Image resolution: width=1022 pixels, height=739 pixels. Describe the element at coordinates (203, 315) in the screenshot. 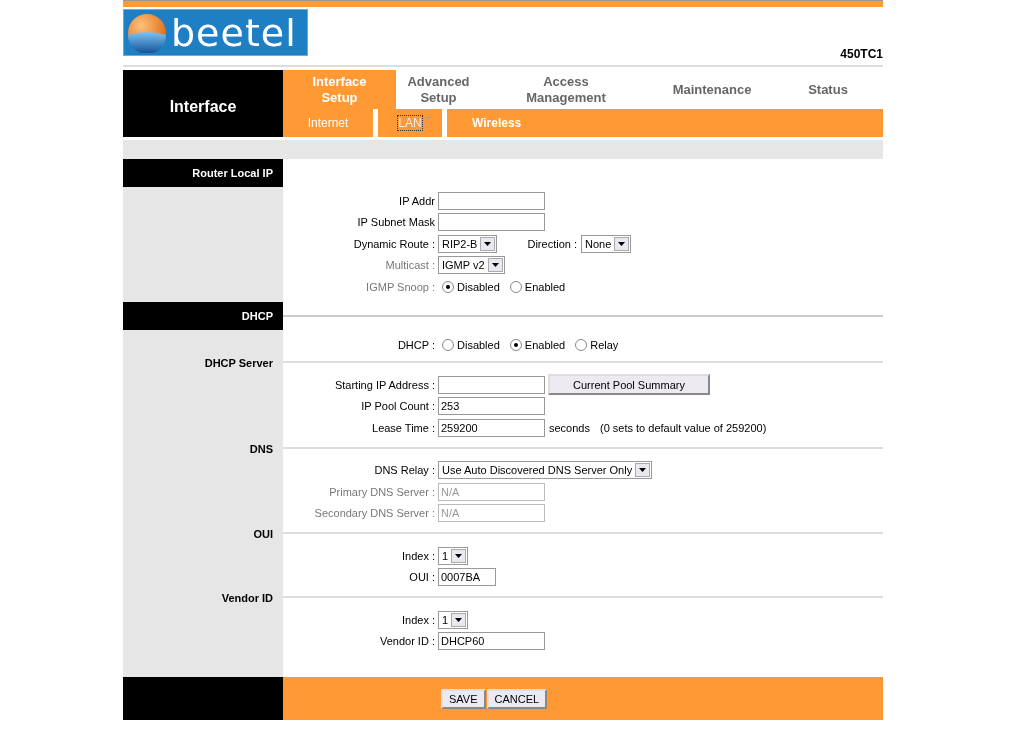

I see `section-heading: DHCP` at that location.